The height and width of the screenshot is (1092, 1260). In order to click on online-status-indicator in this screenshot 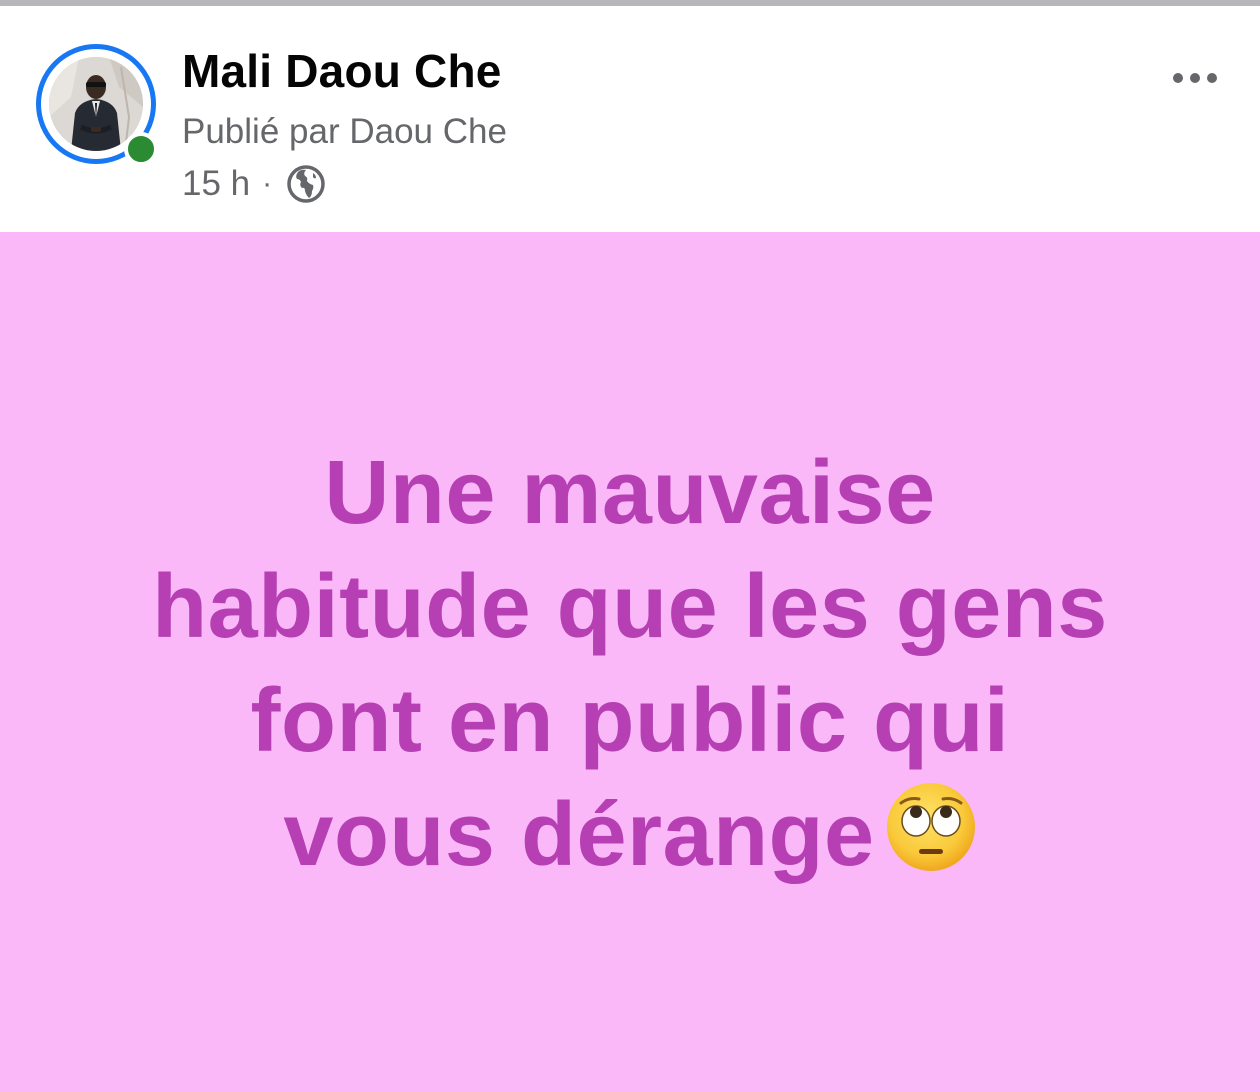, I will do `click(141, 149)`.